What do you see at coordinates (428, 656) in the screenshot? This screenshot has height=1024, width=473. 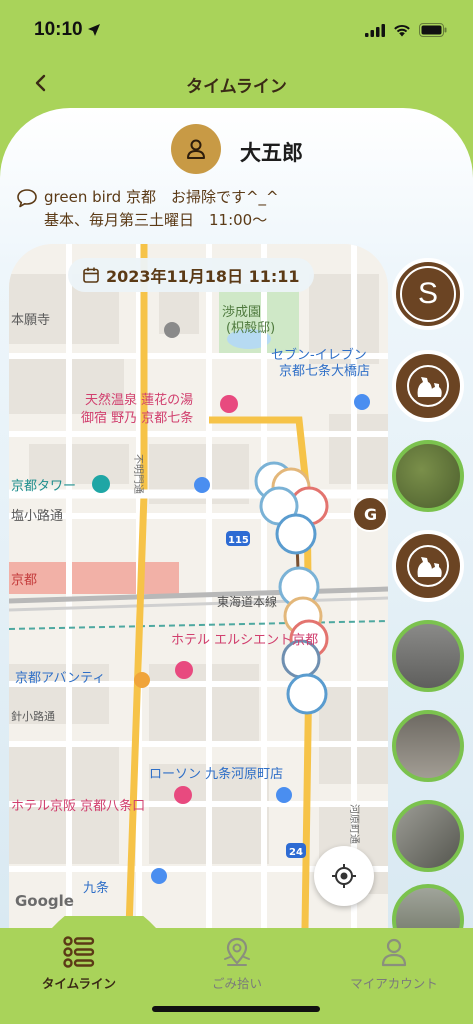 I see `rail-photo-pavement` at bounding box center [428, 656].